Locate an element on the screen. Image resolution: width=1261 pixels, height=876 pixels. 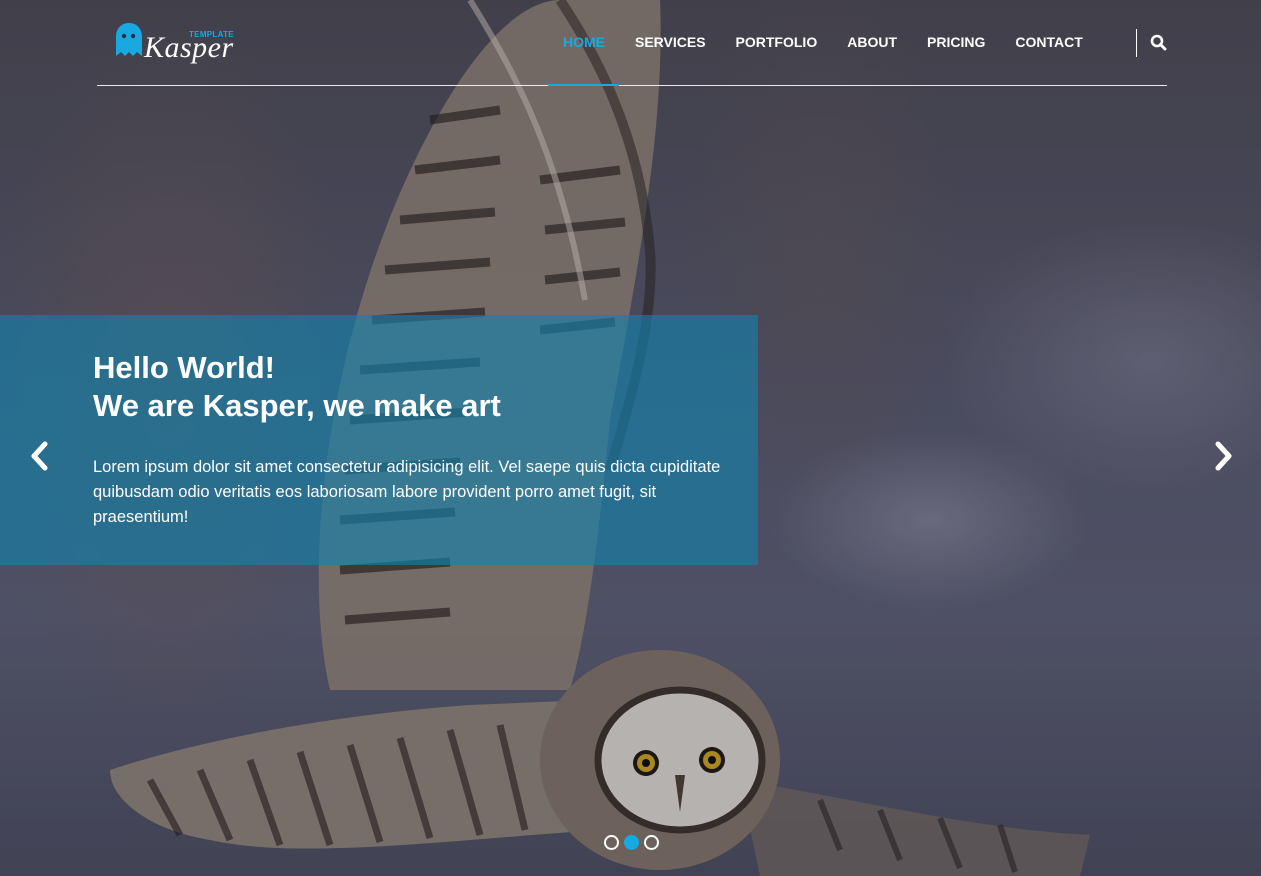
header-divider is located at coordinates (632, 85).